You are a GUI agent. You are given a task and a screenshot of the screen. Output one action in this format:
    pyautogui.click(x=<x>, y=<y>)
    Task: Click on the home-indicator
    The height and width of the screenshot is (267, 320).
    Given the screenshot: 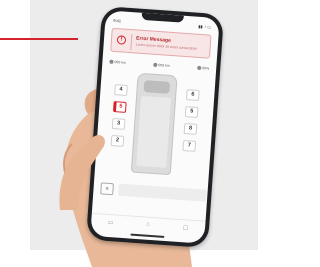 What is the action you would take?
    pyautogui.click(x=147, y=235)
    